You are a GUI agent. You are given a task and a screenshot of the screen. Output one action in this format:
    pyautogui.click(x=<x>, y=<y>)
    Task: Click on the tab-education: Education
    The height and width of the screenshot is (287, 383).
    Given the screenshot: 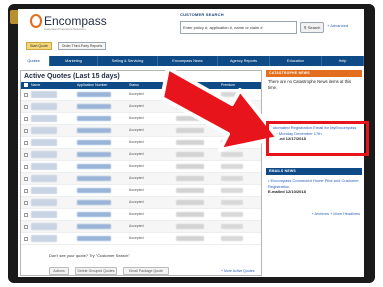 What is the action you would take?
    pyautogui.click(x=296, y=61)
    